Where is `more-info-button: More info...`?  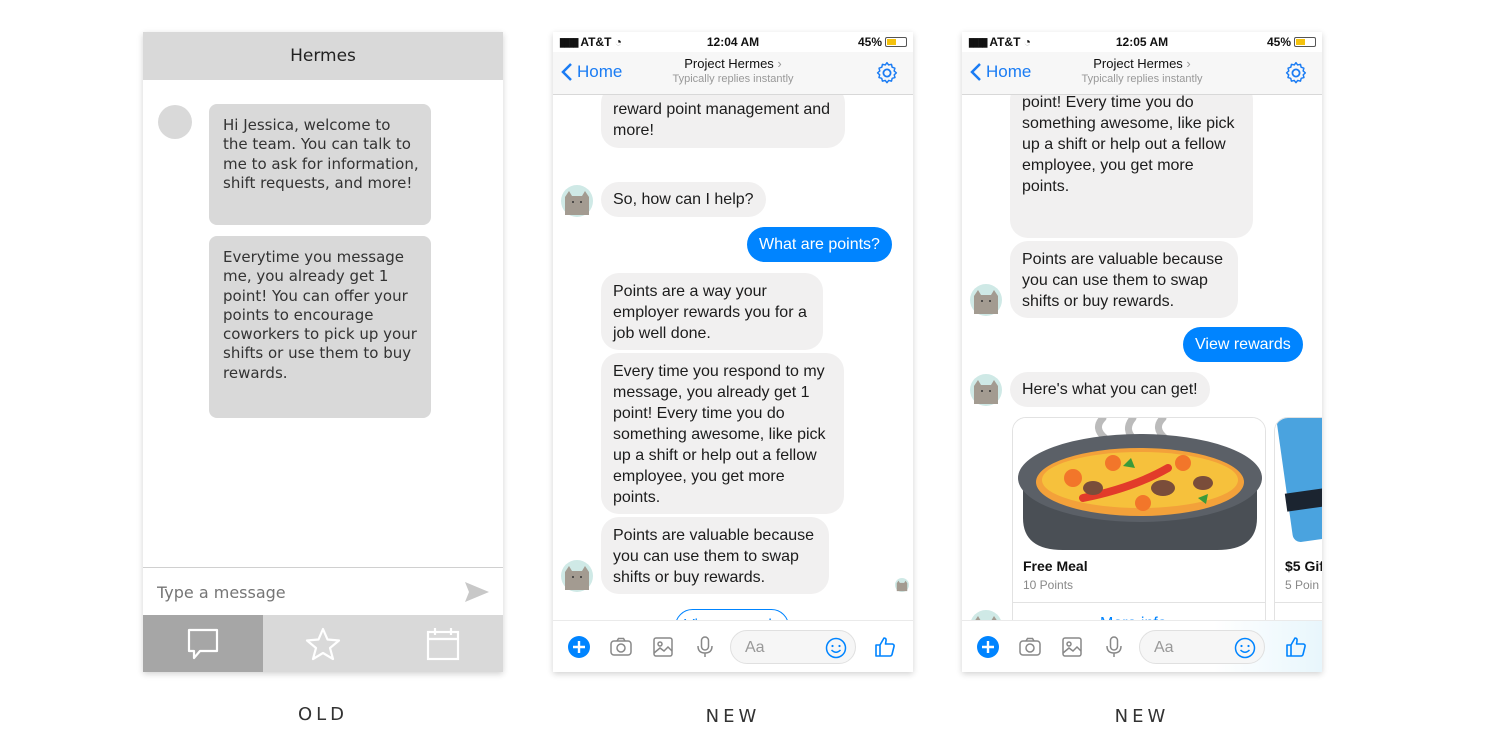
more-info-button: More info... is located at coordinates (1139, 611).